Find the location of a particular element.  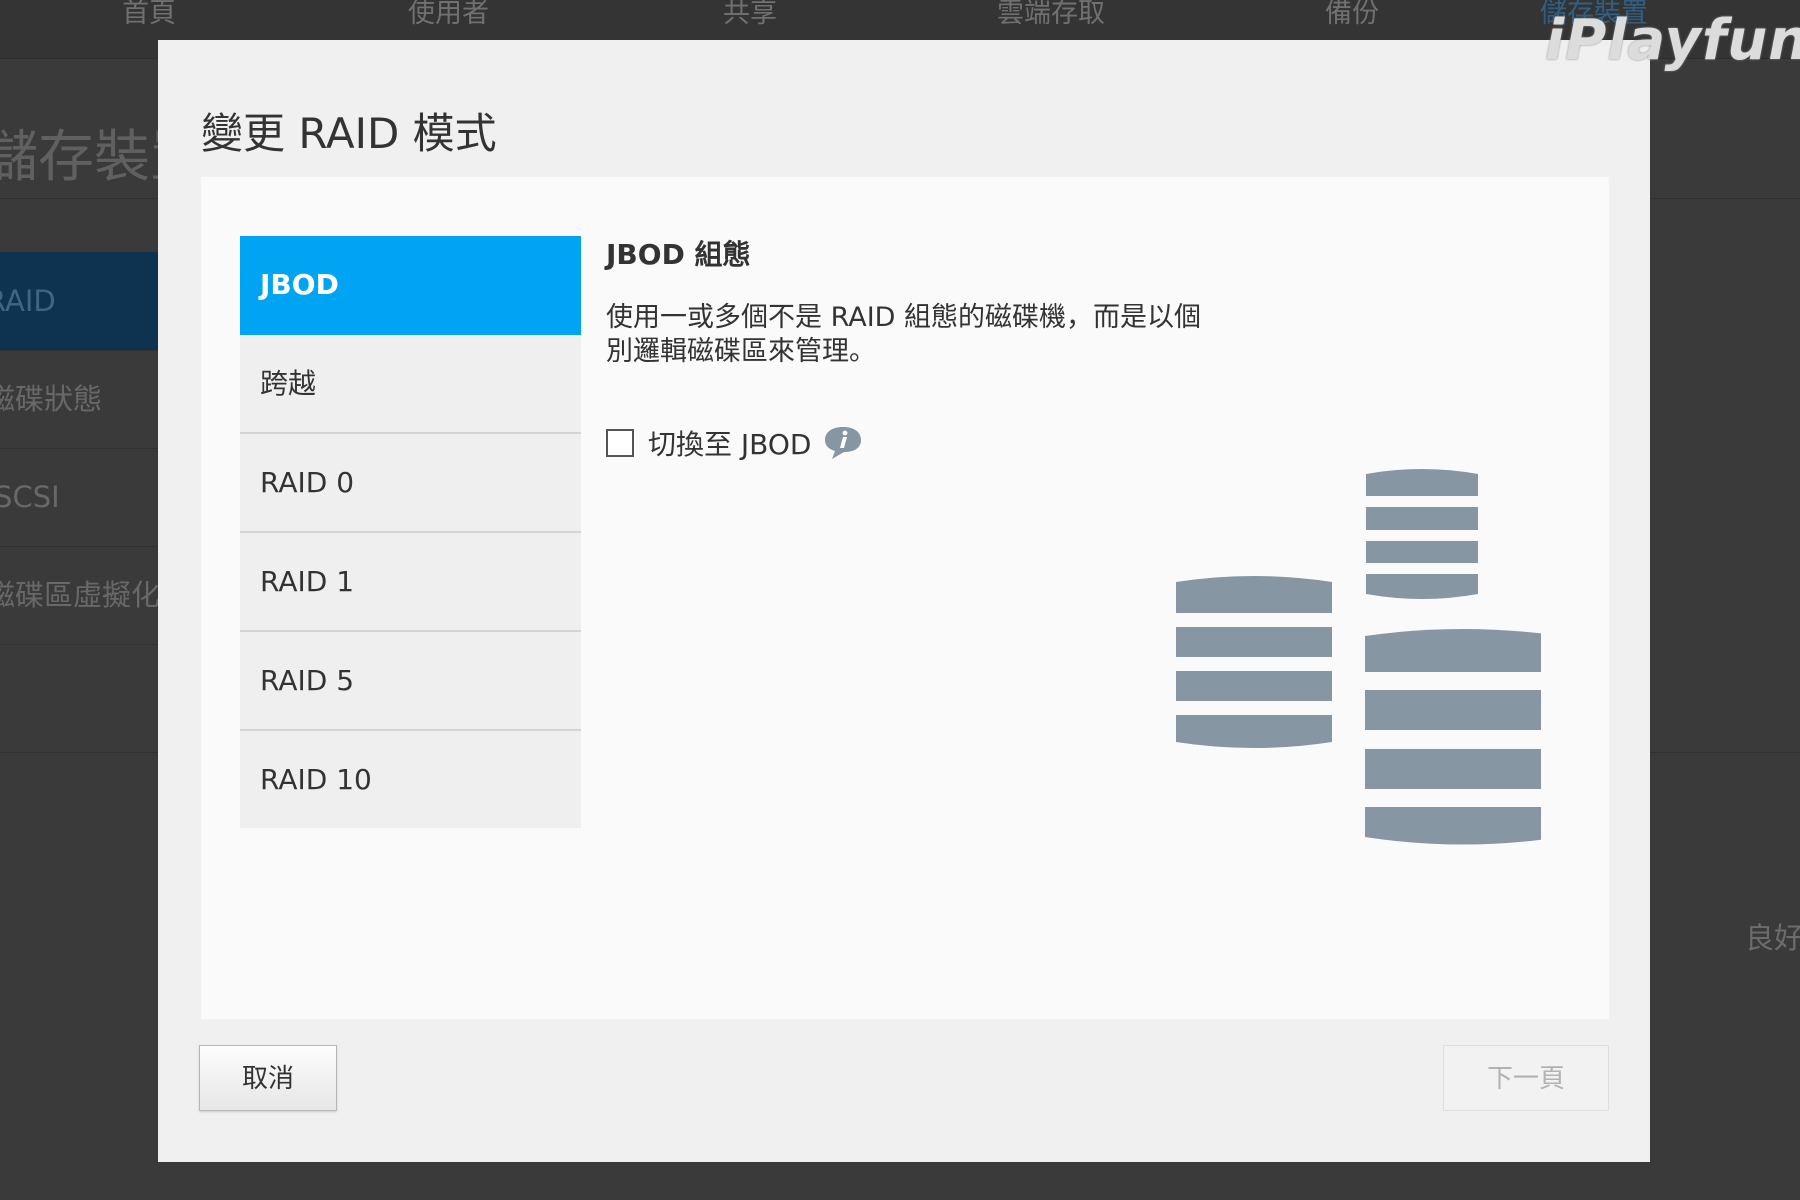

nav-item-home: 首頁 is located at coordinates (149, 14).